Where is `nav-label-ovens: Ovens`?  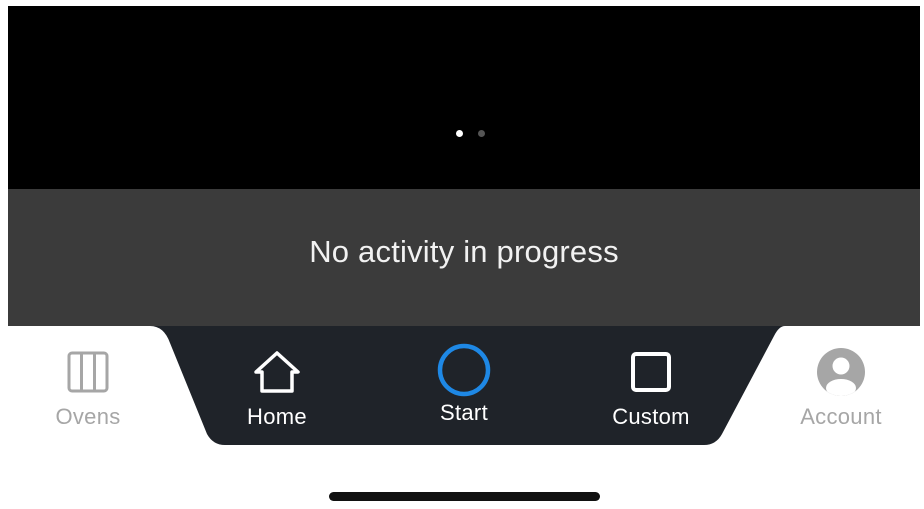
nav-label-ovens: Ovens is located at coordinates (88, 416).